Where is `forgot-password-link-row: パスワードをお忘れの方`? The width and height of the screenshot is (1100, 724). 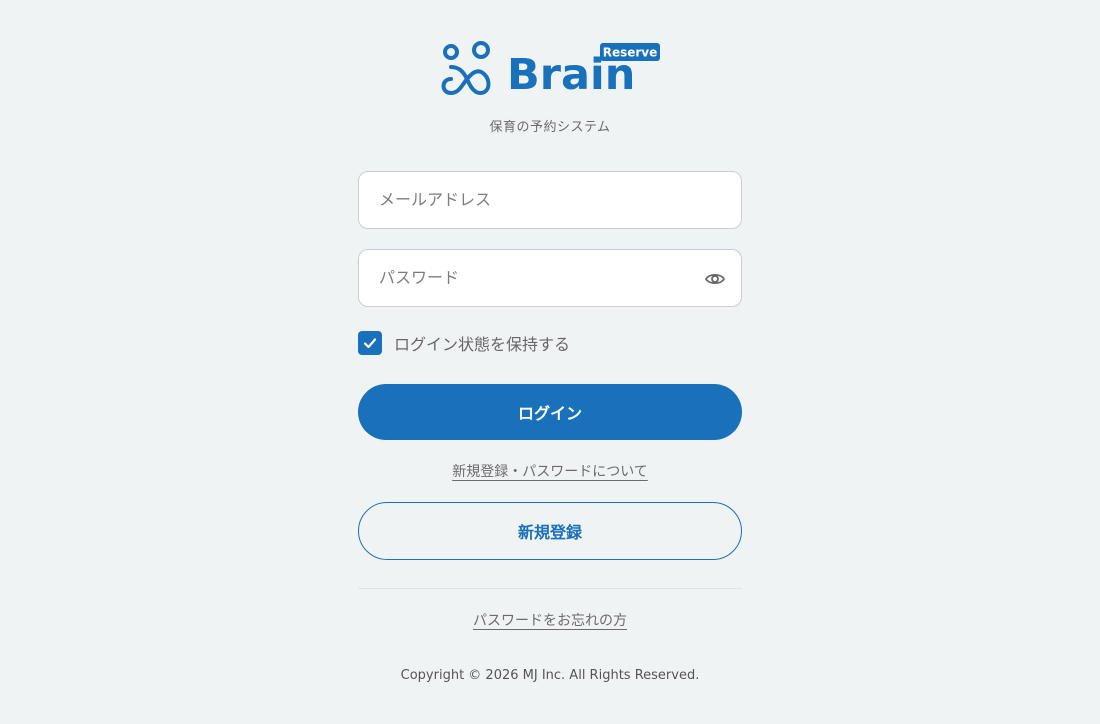 forgot-password-link-row: パスワードをお忘れの方 is located at coordinates (550, 620).